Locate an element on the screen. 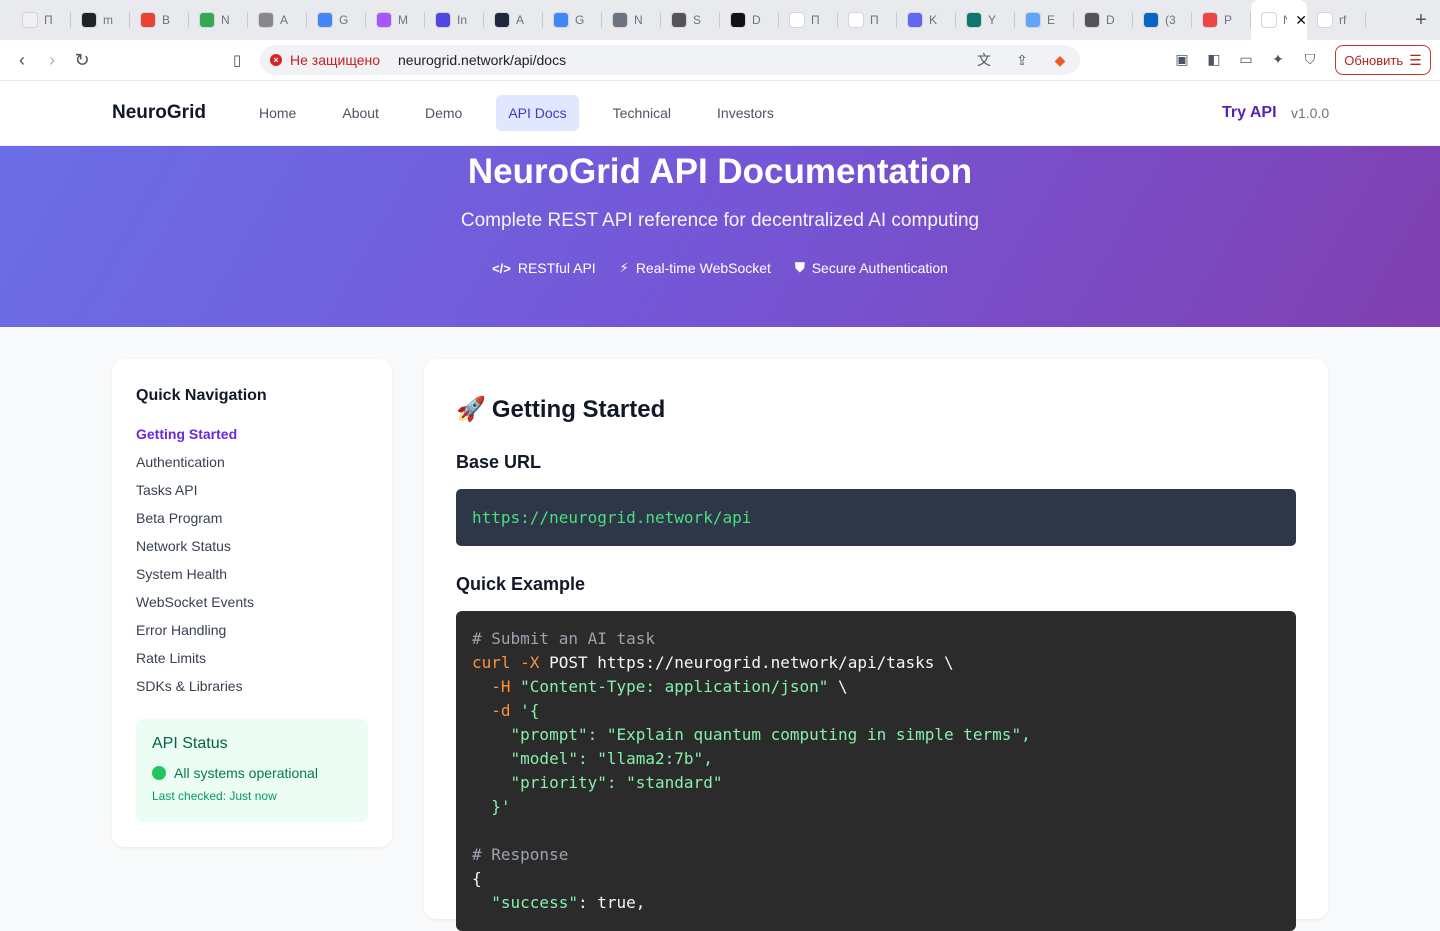  base-url-code: https://neurogrid.network/api is located at coordinates (876, 517).